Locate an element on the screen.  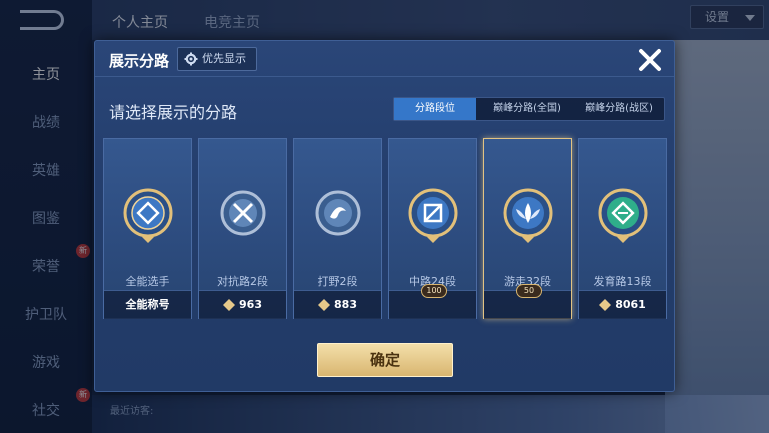
lane-card-mid: 中路24段 100 is located at coordinates (432, 228).